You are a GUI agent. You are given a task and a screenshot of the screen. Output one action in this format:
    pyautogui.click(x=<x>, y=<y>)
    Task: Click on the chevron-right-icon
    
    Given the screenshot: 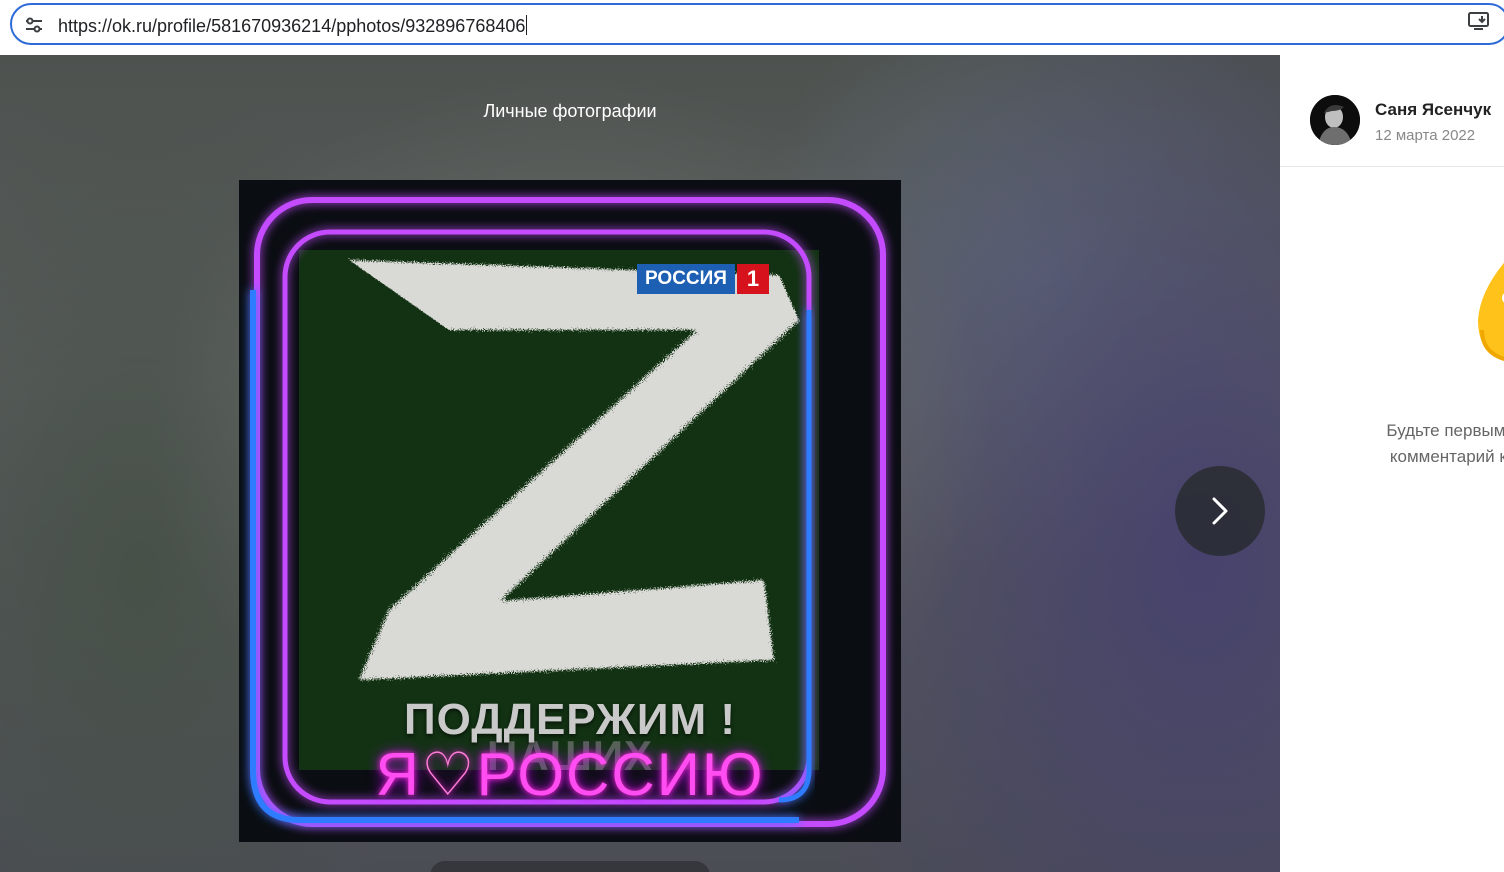 What is the action you would take?
    pyautogui.click(x=1220, y=511)
    